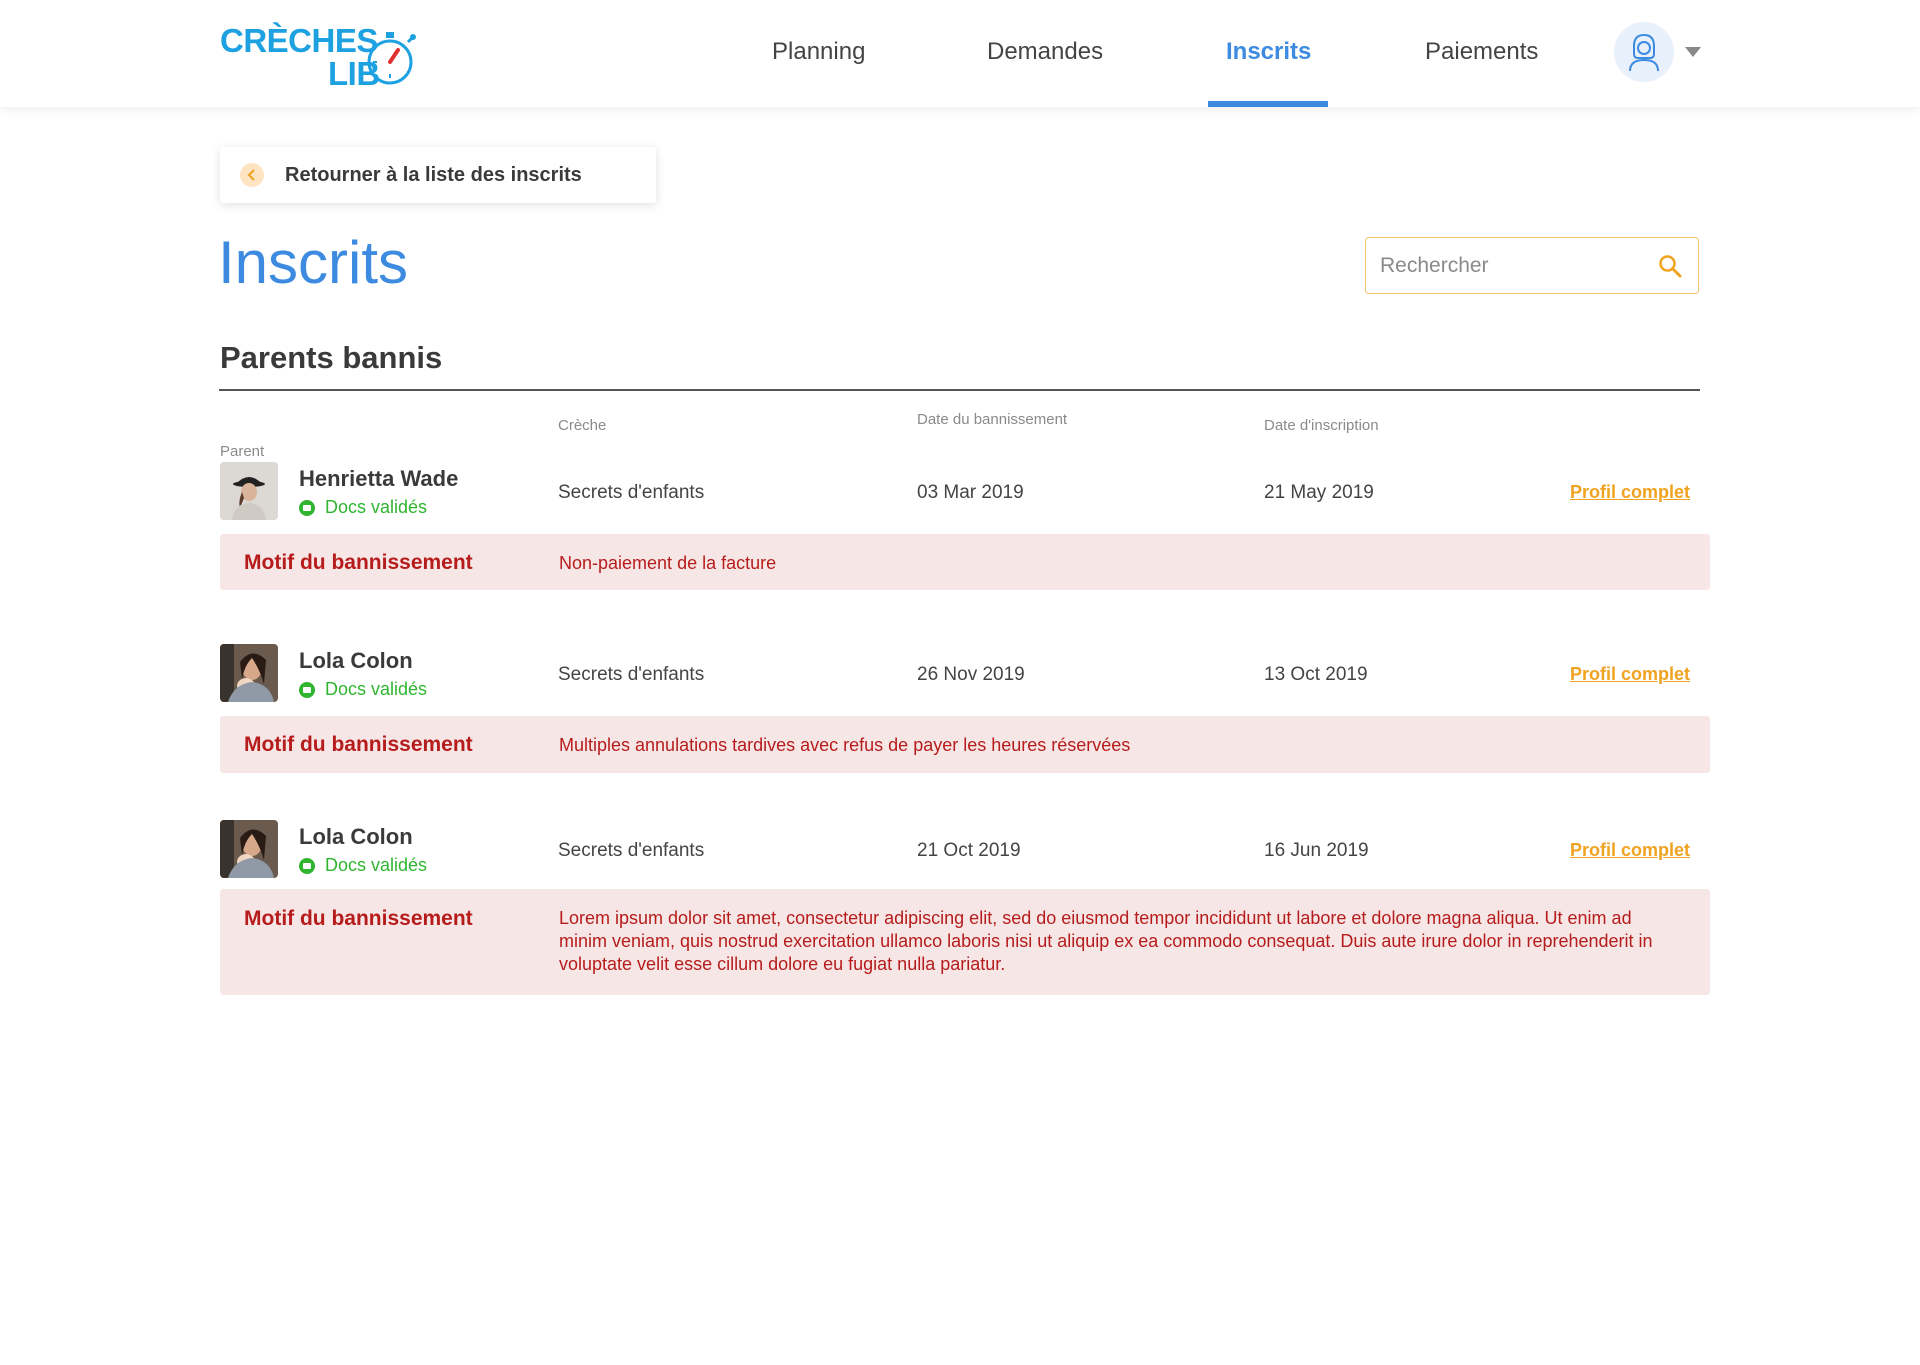 The width and height of the screenshot is (1920, 1365). I want to click on nav-planning: Planning, so click(818, 72).